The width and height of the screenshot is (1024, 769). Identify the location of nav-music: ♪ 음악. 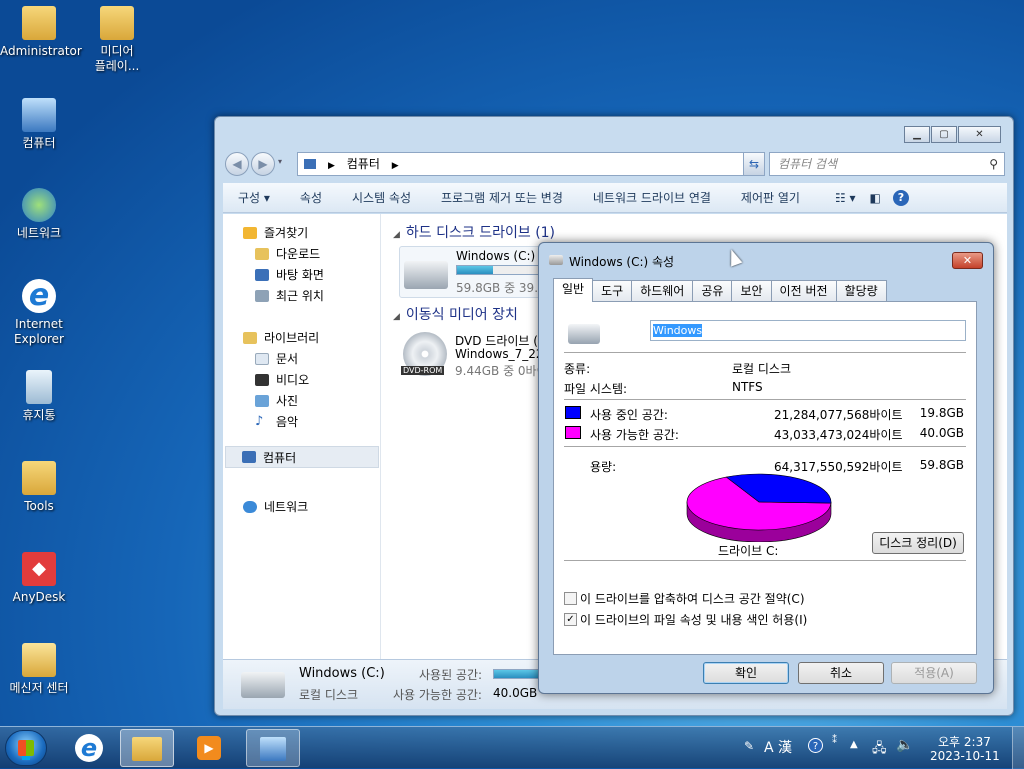
(276, 421).